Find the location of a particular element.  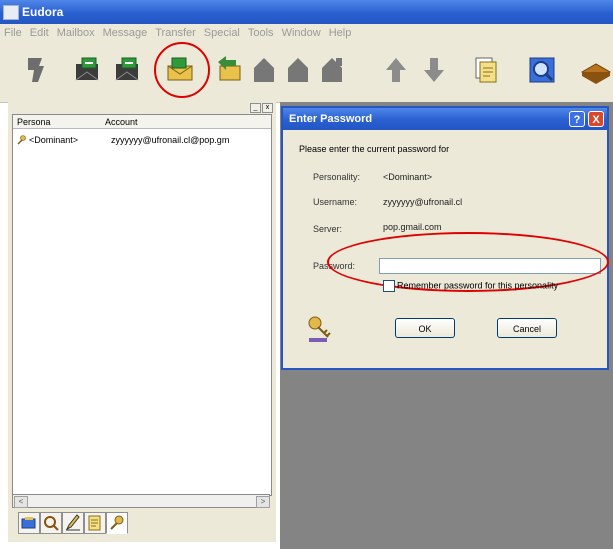

menu-help: Help is located at coordinates (340, 31).